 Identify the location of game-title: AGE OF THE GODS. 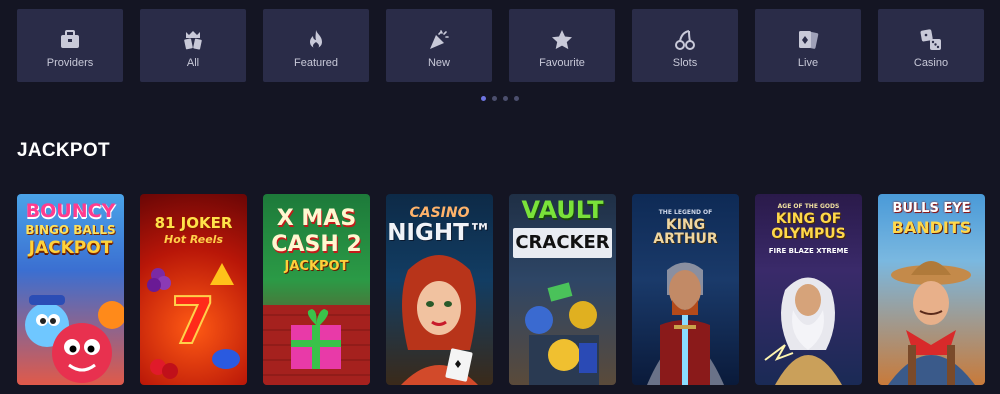
(808, 206).